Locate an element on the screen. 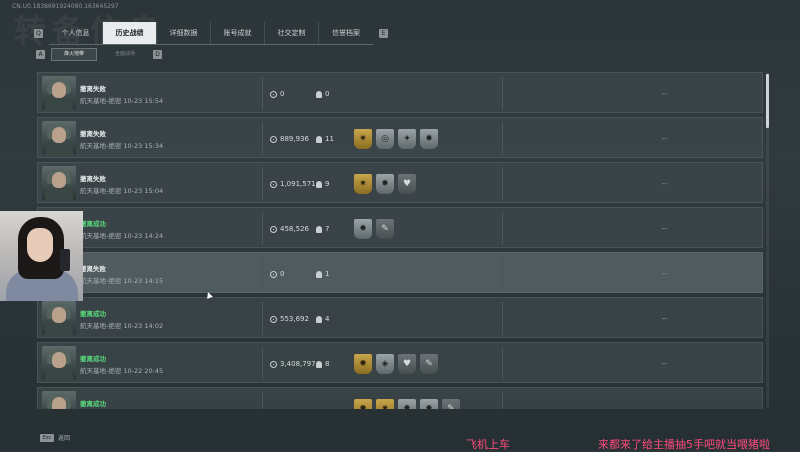 This screenshot has width=800, height=452. map-and-time: 航天基地-绝密 10-23 15:34 is located at coordinates (122, 146).